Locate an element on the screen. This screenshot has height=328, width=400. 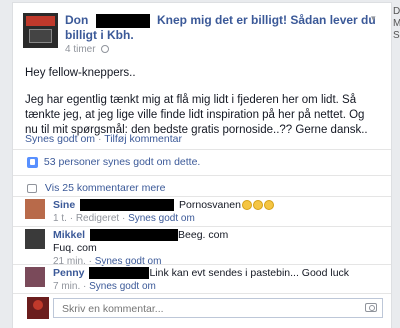
comment-time: 1 t. is located at coordinates (60, 218).